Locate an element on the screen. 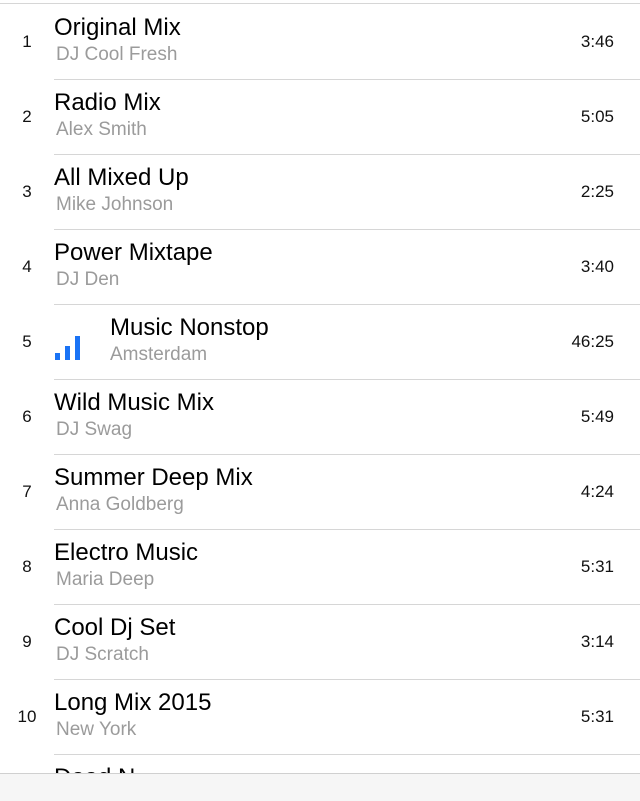 This screenshot has height=801, width=640. track-artist: New York is located at coordinates (96, 729).